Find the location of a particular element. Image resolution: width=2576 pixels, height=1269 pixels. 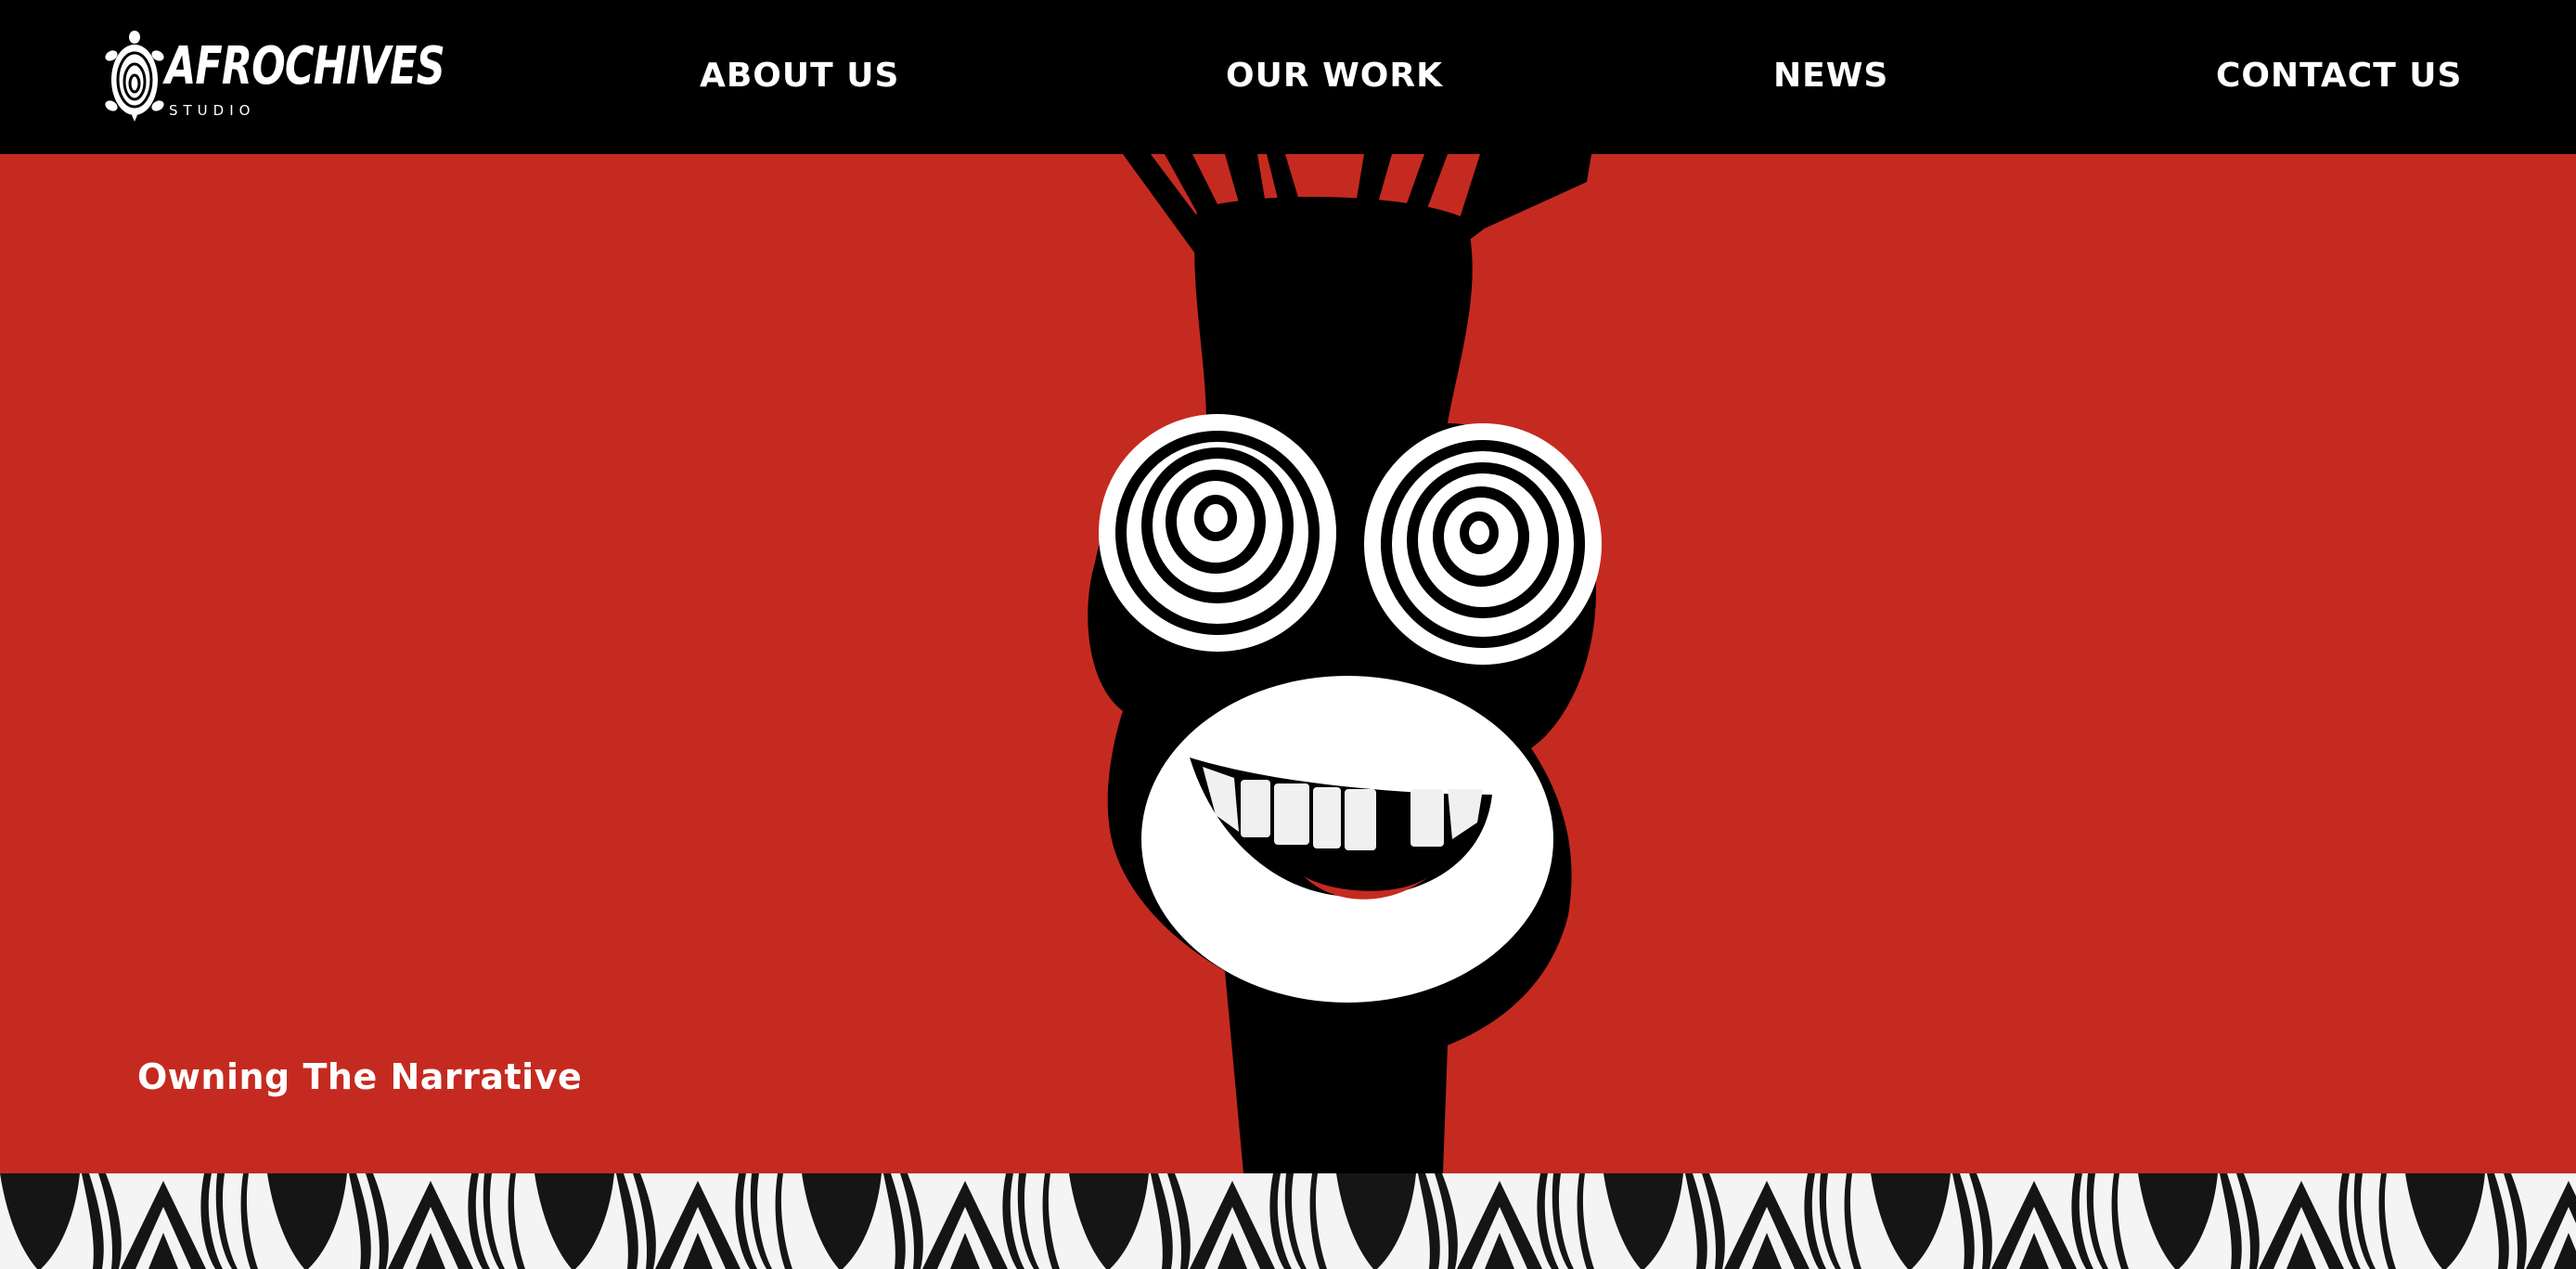

tribal-triangle-pattern is located at coordinates (1288, 1221).